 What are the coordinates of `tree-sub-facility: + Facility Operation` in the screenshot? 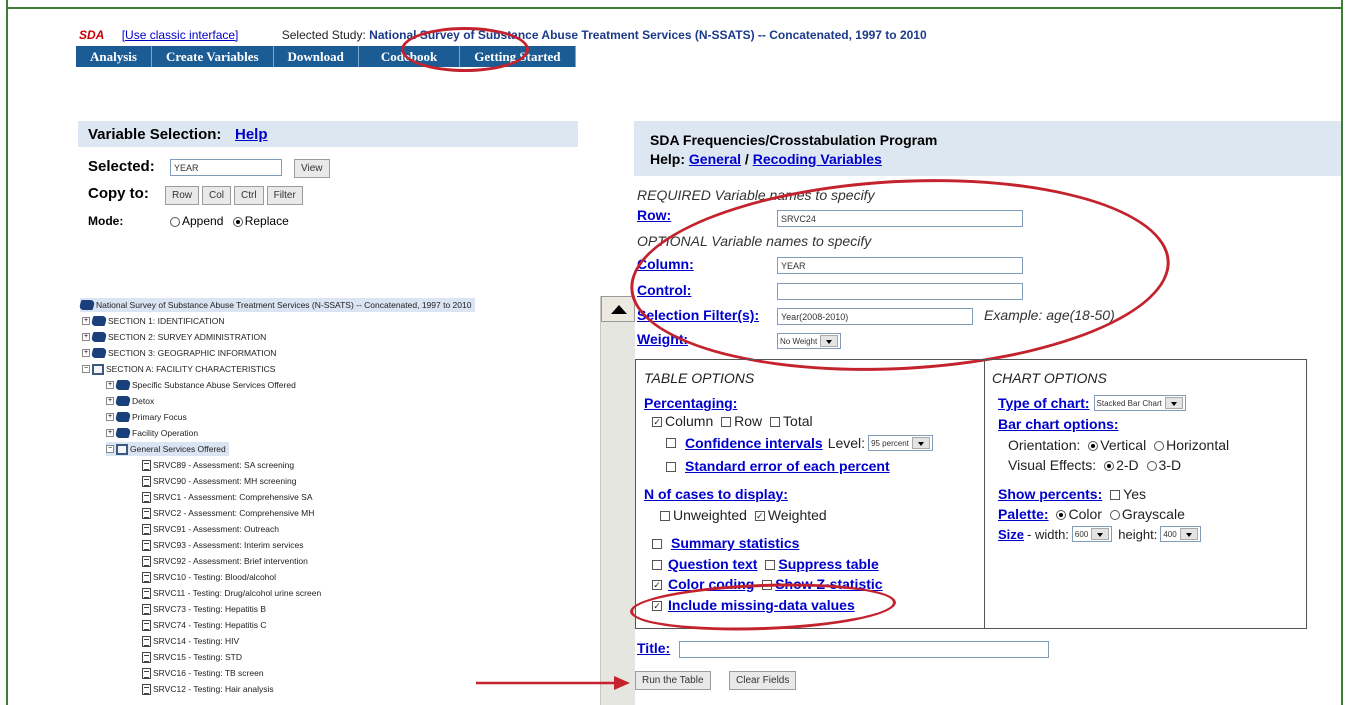 It's located at (152, 433).